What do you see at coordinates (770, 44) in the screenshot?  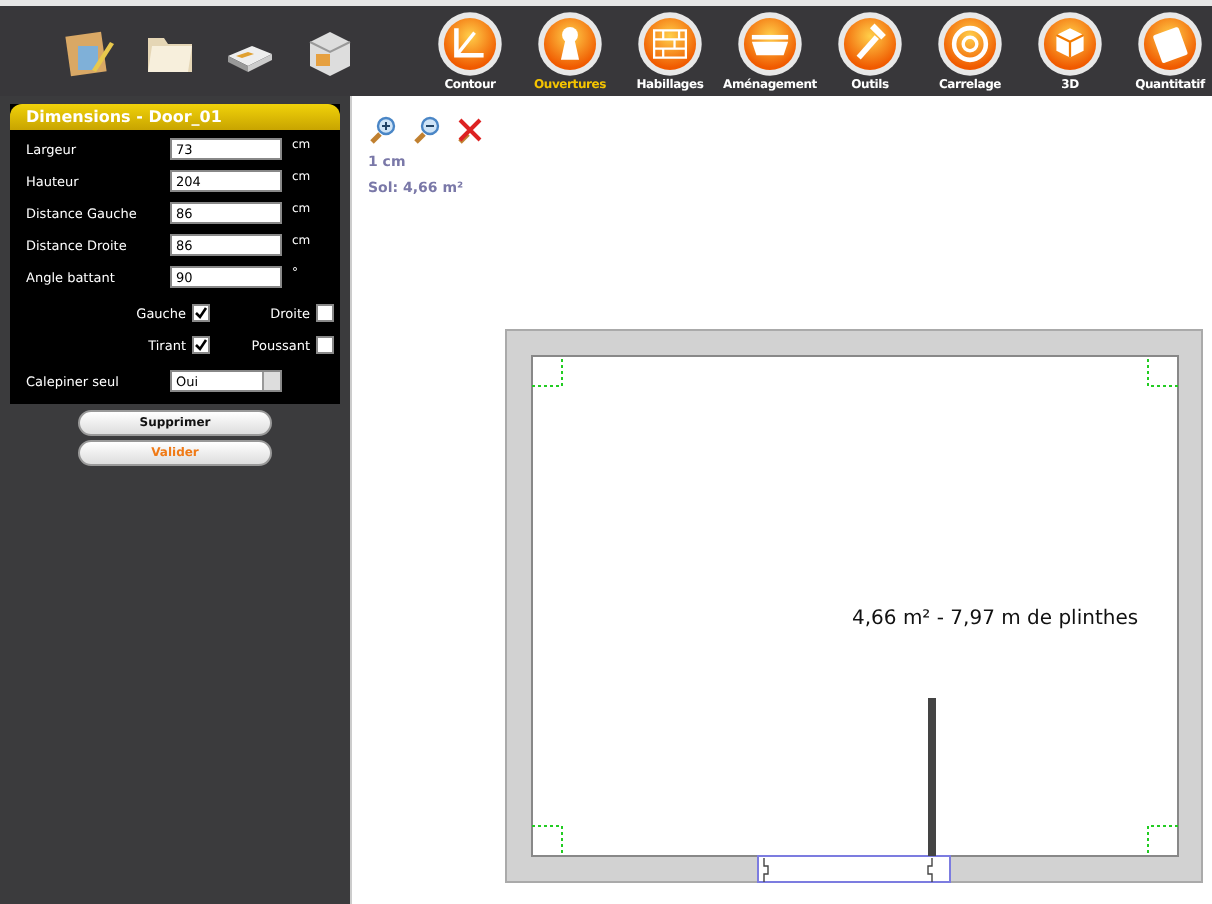 I see `bathtub-icon` at bounding box center [770, 44].